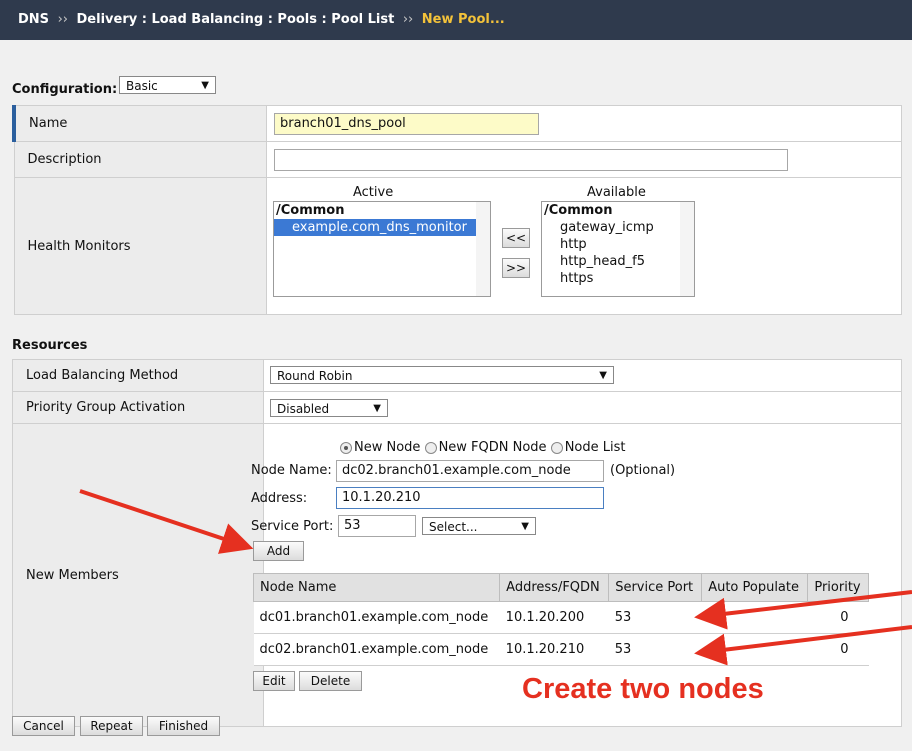  Describe the element at coordinates (803, 610) in the screenshot. I see `arrow-row1-icon` at that location.